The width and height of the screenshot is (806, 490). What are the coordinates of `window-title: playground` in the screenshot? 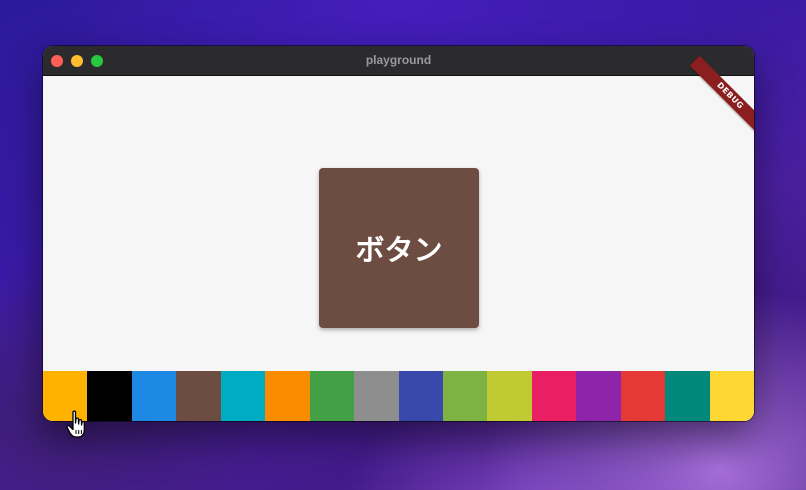 It's located at (398, 60).